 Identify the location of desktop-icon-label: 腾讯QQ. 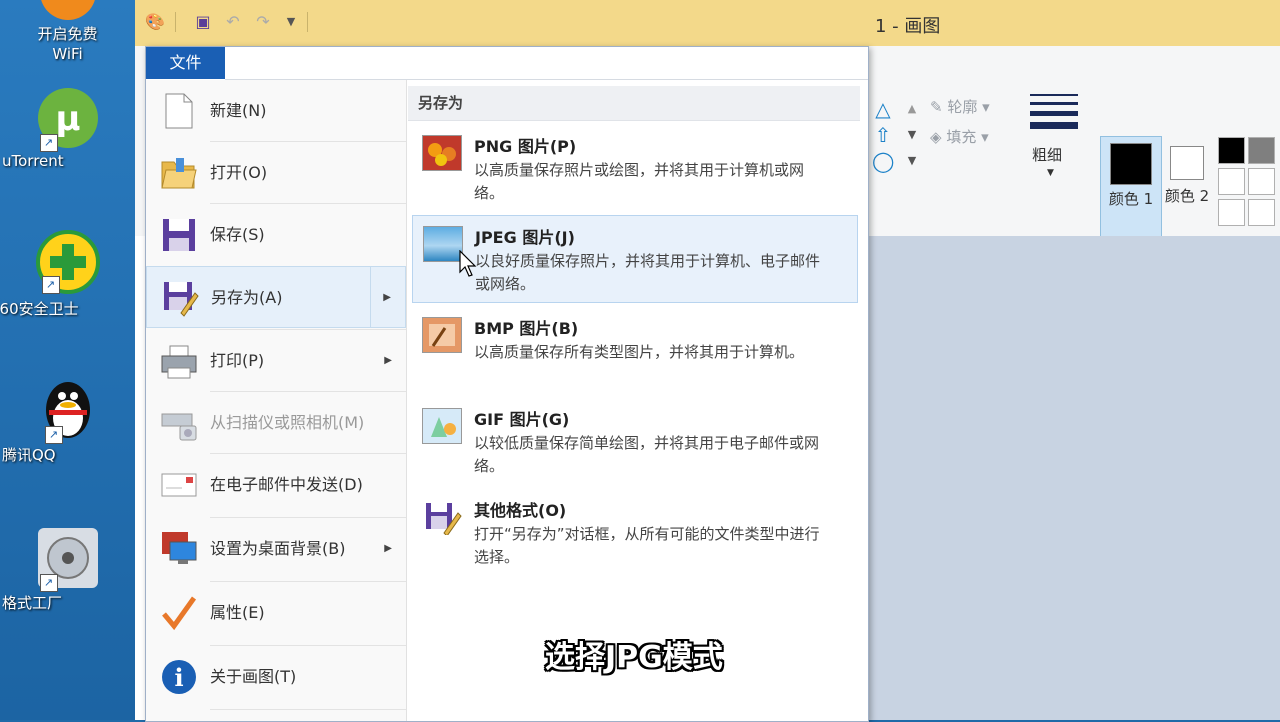
(29, 455).